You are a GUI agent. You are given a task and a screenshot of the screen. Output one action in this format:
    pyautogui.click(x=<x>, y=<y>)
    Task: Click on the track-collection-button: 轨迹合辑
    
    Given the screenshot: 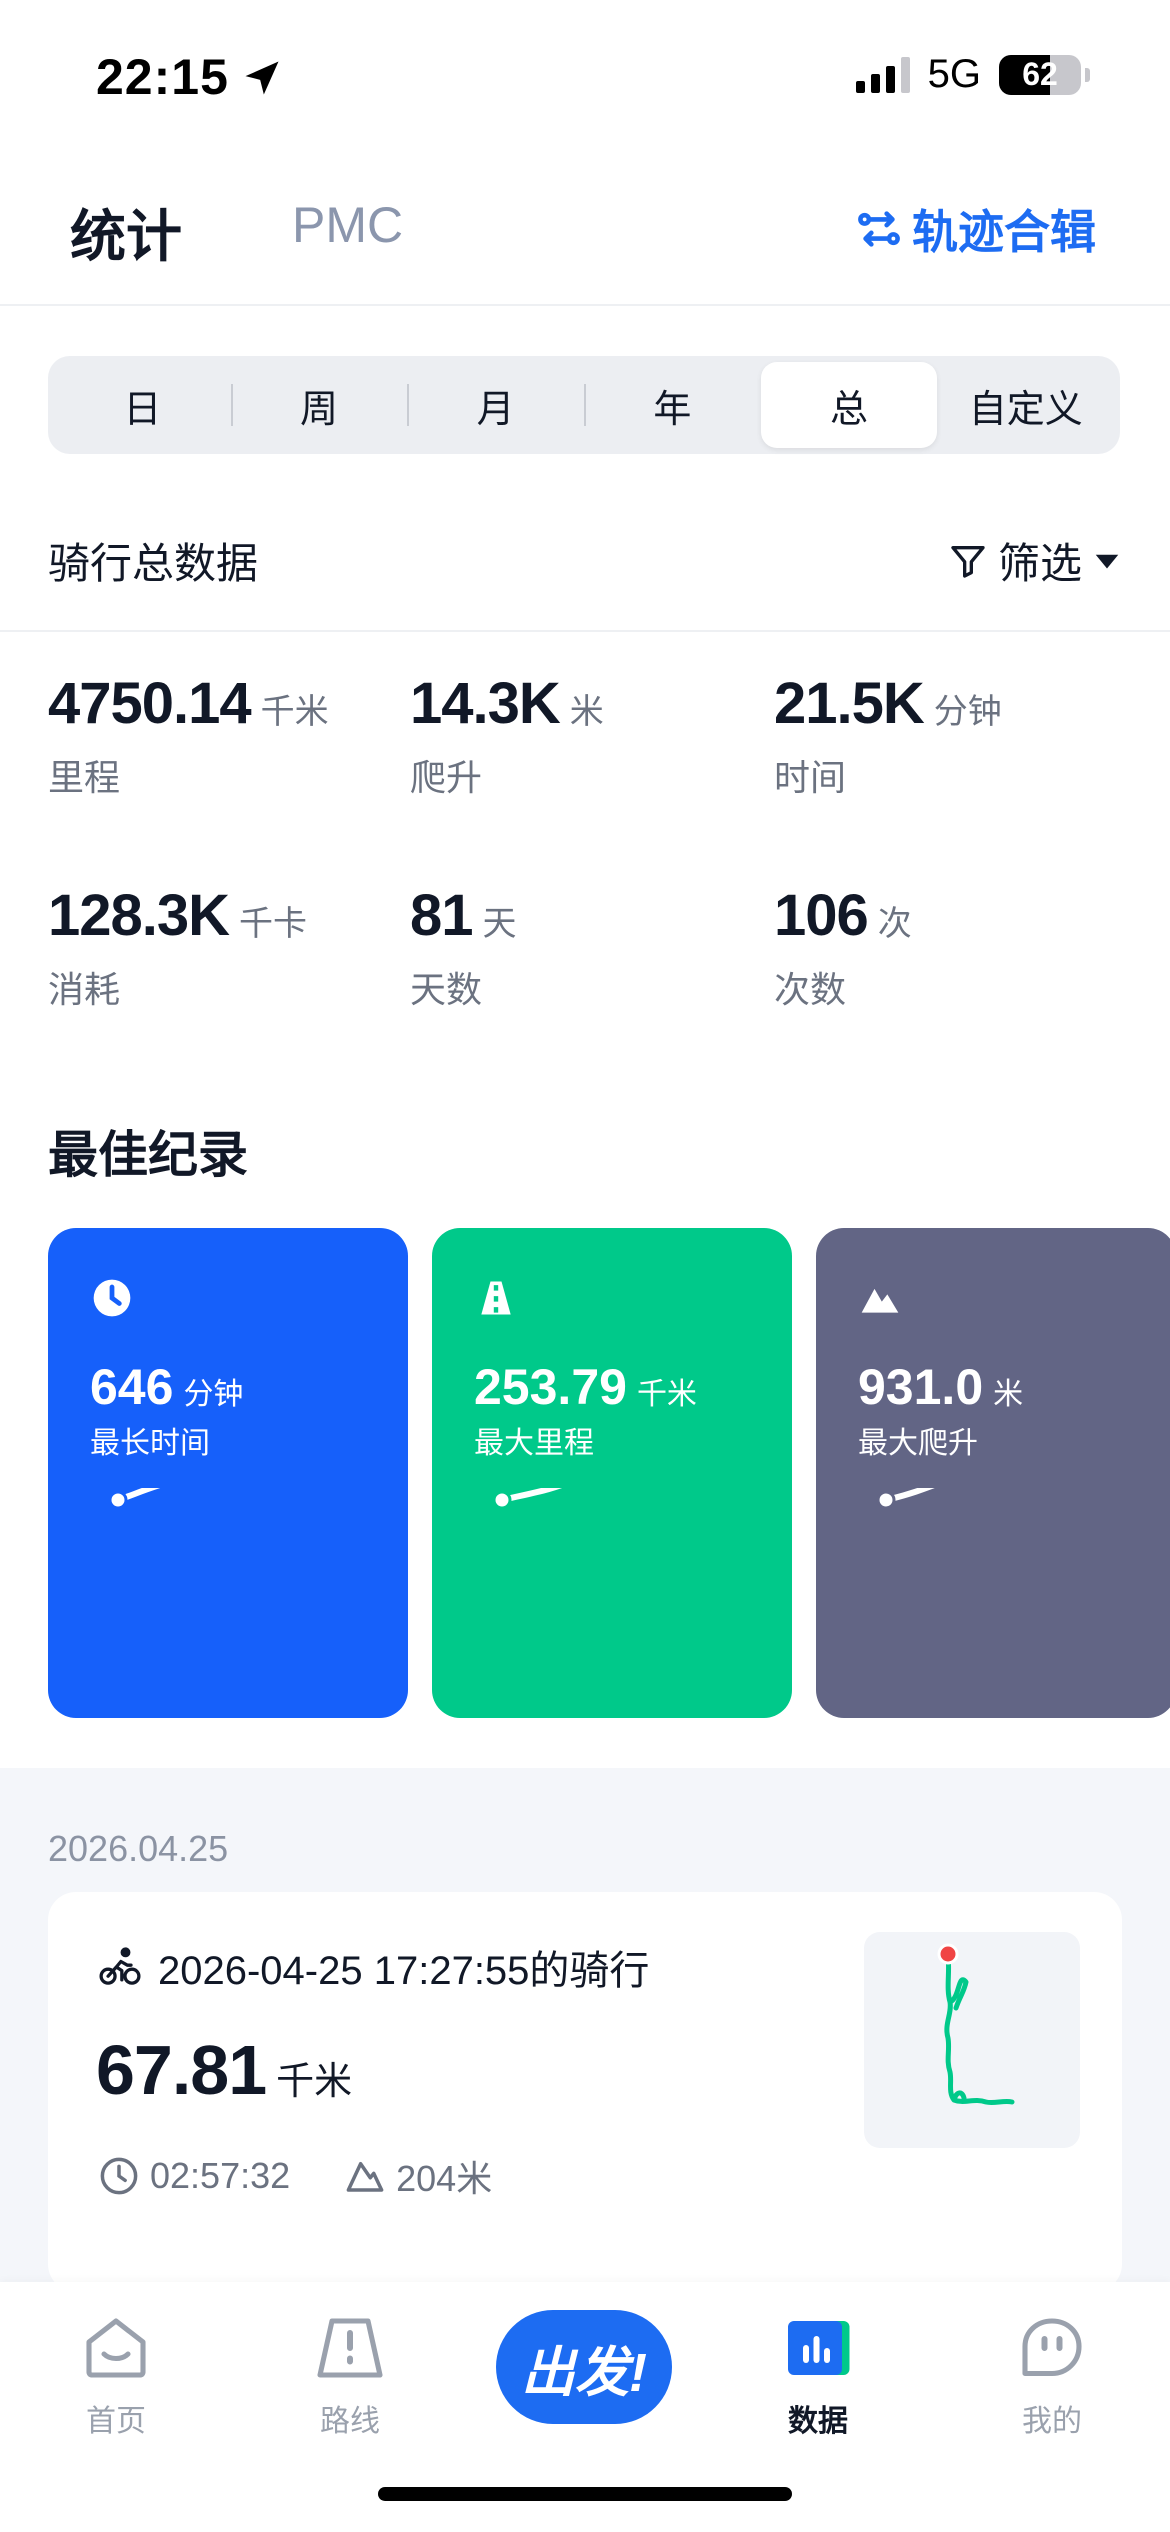 What is the action you would take?
    pyautogui.click(x=976, y=229)
    